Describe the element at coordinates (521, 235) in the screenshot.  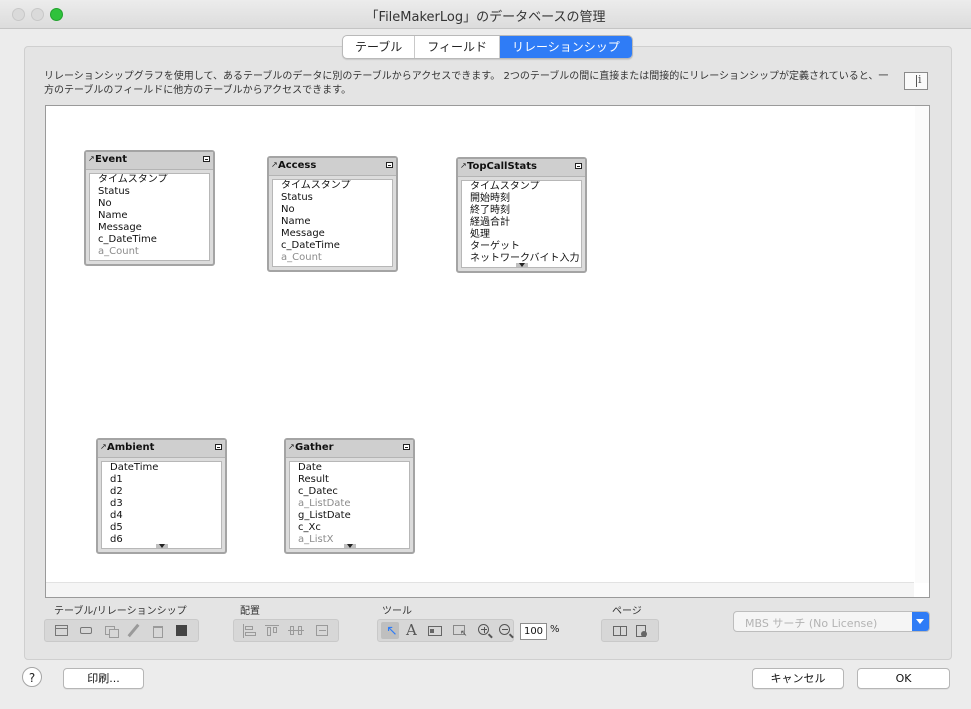
I see `field-item: 処理` at that location.